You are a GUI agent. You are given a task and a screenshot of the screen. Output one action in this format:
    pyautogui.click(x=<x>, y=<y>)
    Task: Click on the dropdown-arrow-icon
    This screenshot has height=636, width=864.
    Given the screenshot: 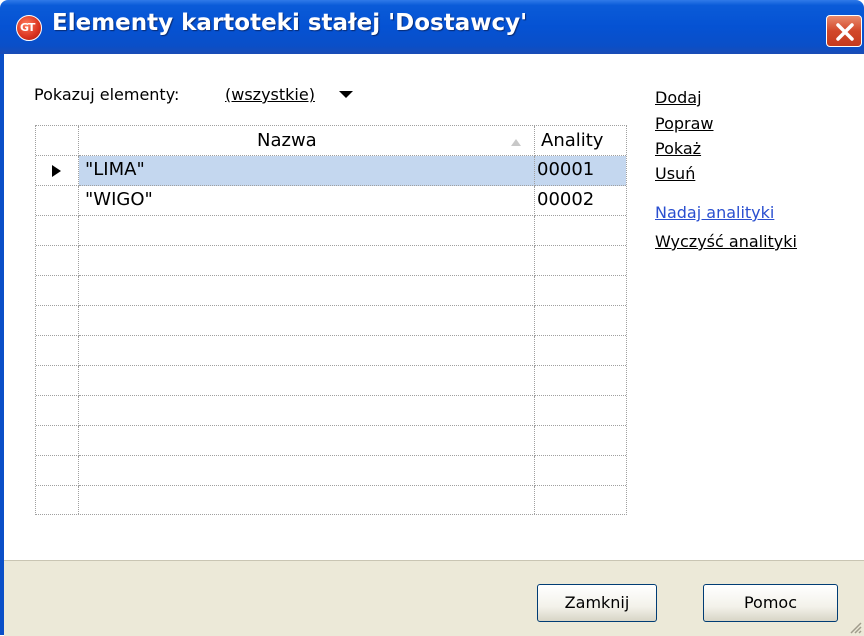 What is the action you would take?
    pyautogui.click(x=346, y=94)
    